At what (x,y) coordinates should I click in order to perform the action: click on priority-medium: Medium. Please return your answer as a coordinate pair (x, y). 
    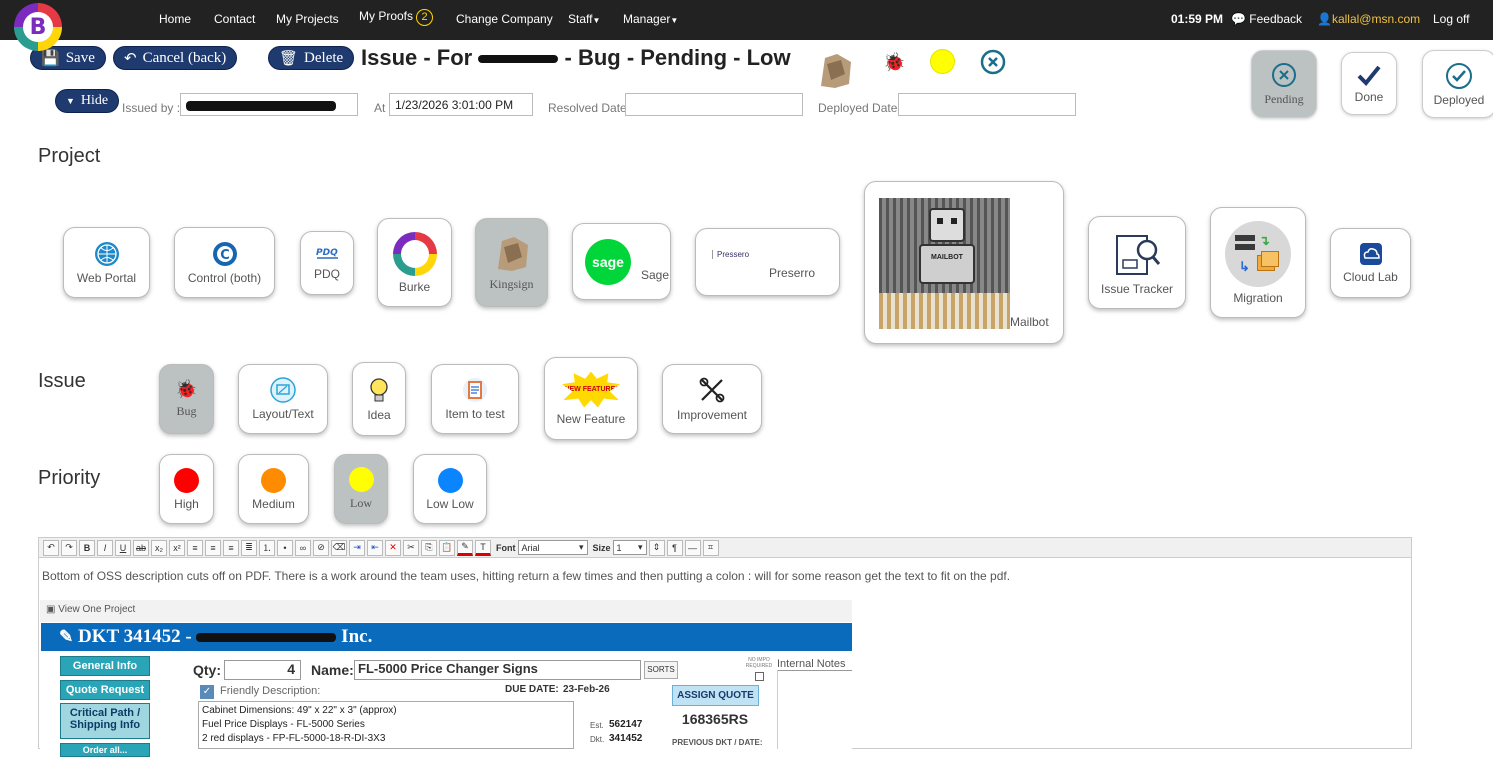
    Looking at the image, I should click on (273, 489).